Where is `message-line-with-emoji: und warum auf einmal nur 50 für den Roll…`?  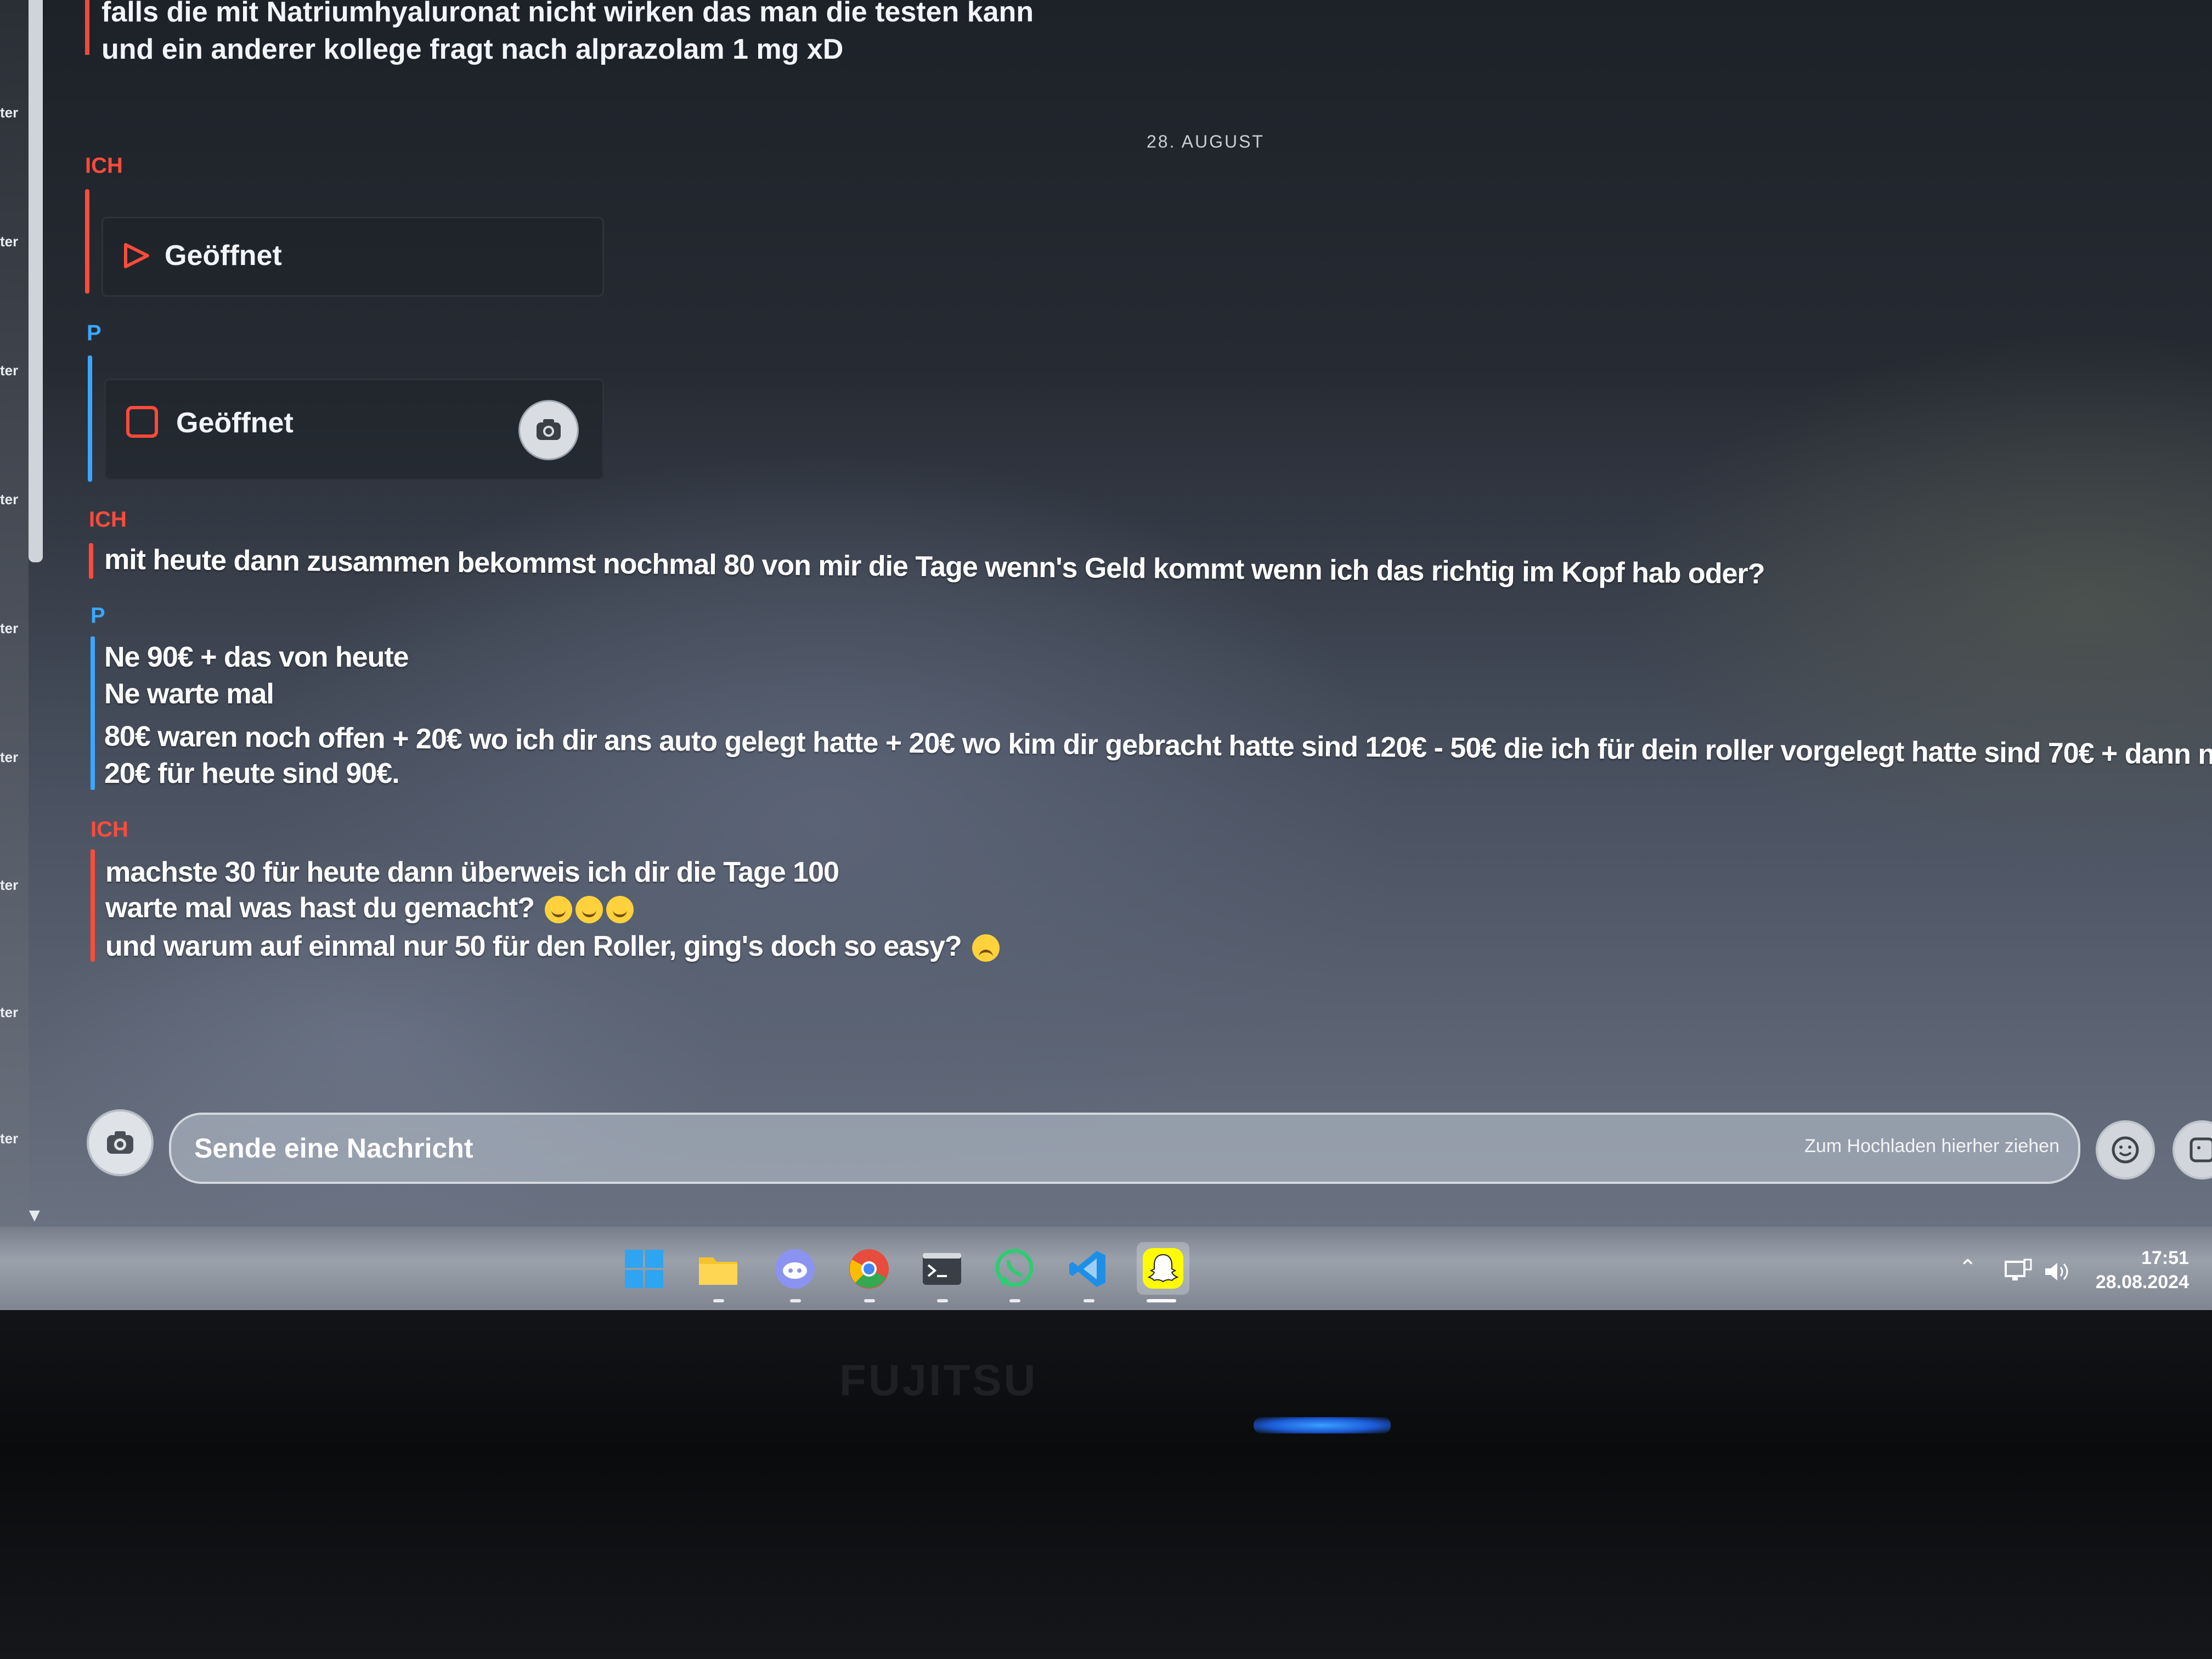 message-line-with-emoji: und warum auf einmal nur 50 für den Roll… is located at coordinates (552, 947).